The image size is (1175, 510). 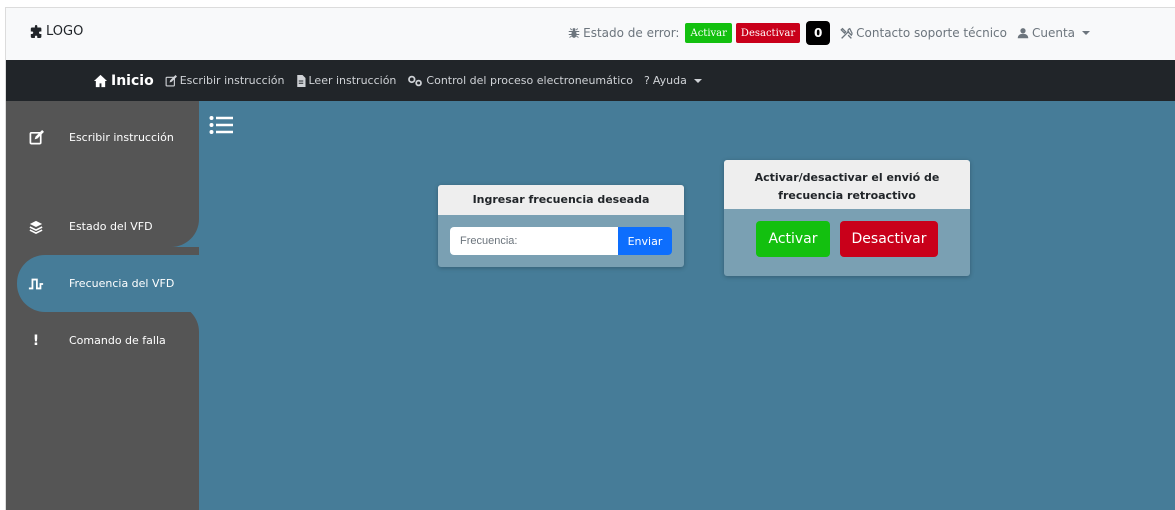 I want to click on sidebar-item-vfd-status: Estado del VFD, so click(x=102, y=226).